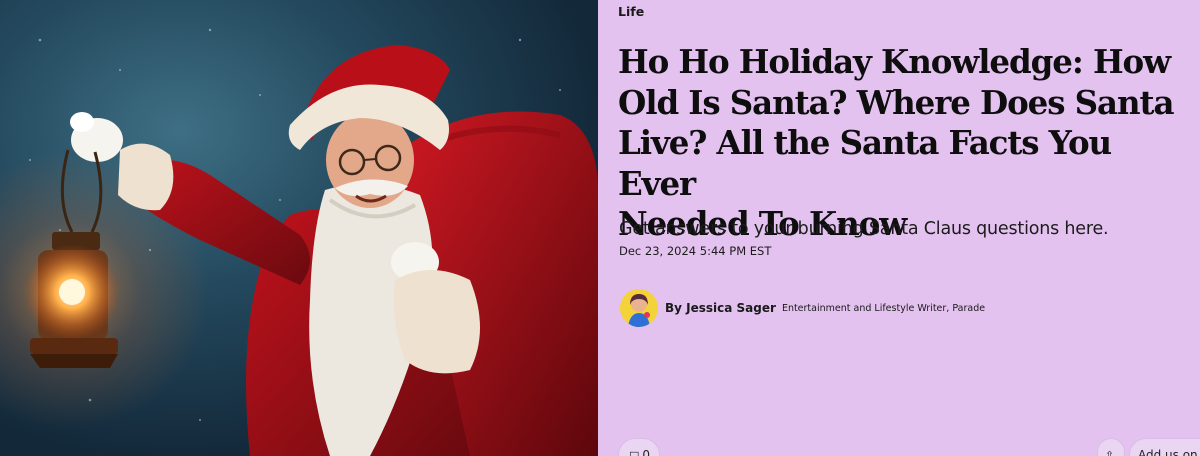 The width and height of the screenshot is (1200, 456). Describe the element at coordinates (631, 11) in the screenshot. I see `category-link: Life` at that location.